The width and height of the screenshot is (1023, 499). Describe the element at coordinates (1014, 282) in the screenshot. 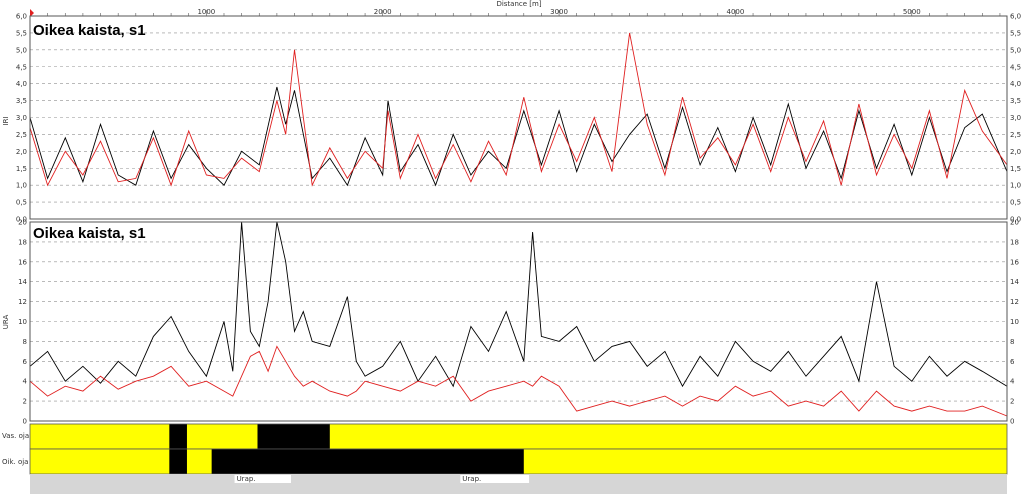

I see `ura-y-tick-right: 14` at that location.